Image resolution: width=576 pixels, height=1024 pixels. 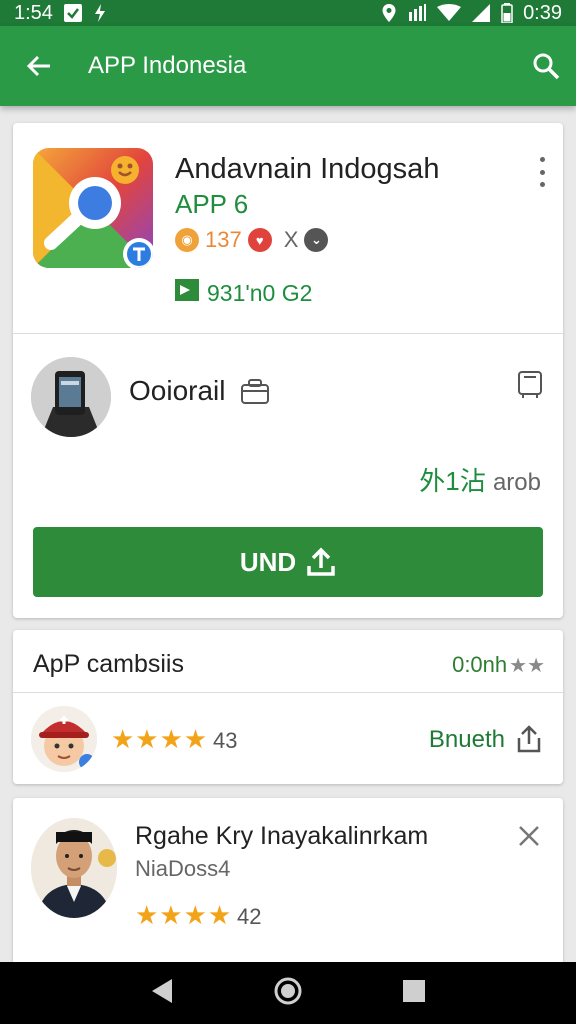 What do you see at coordinates (481, 13) in the screenshot?
I see `signal-icon` at bounding box center [481, 13].